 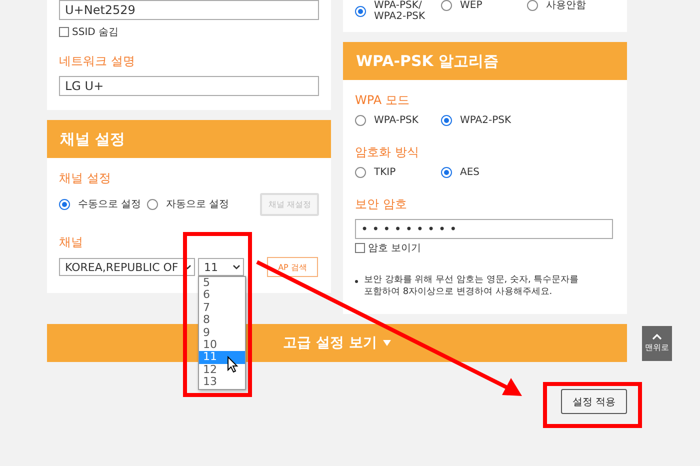 What do you see at coordinates (85, 178) in the screenshot?
I see `field-label: 채널 설정` at bounding box center [85, 178].